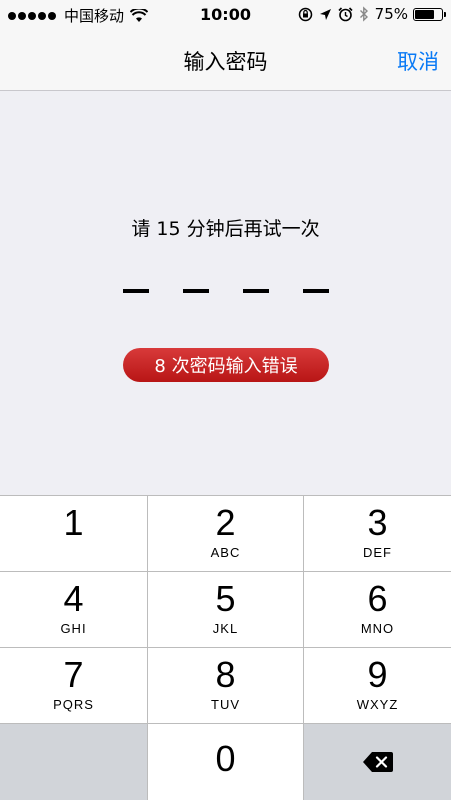 The image size is (451, 800). I want to click on key-4: 4 GHI, so click(73, 609).